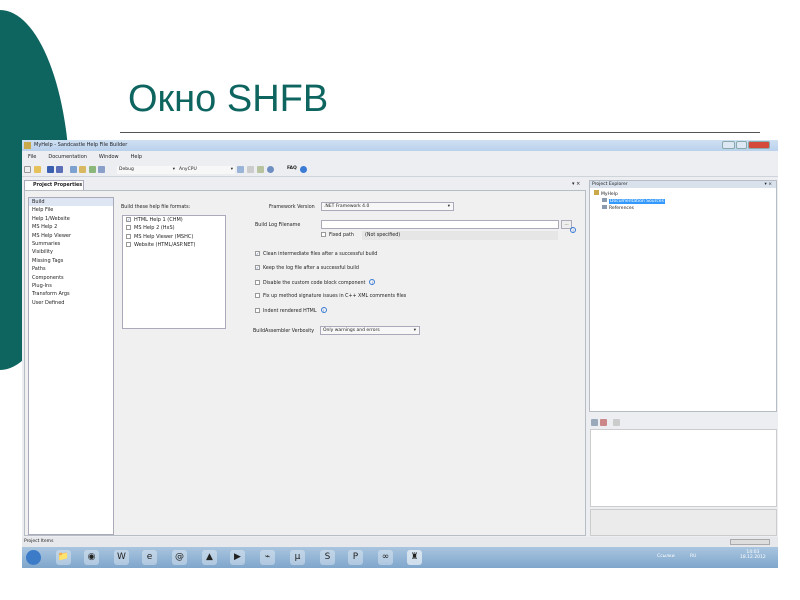 Image resolution: width=800 pixels, height=600 pixels. What do you see at coordinates (297, 557) in the screenshot?
I see `torrent-taskbar-icon: µ` at bounding box center [297, 557].